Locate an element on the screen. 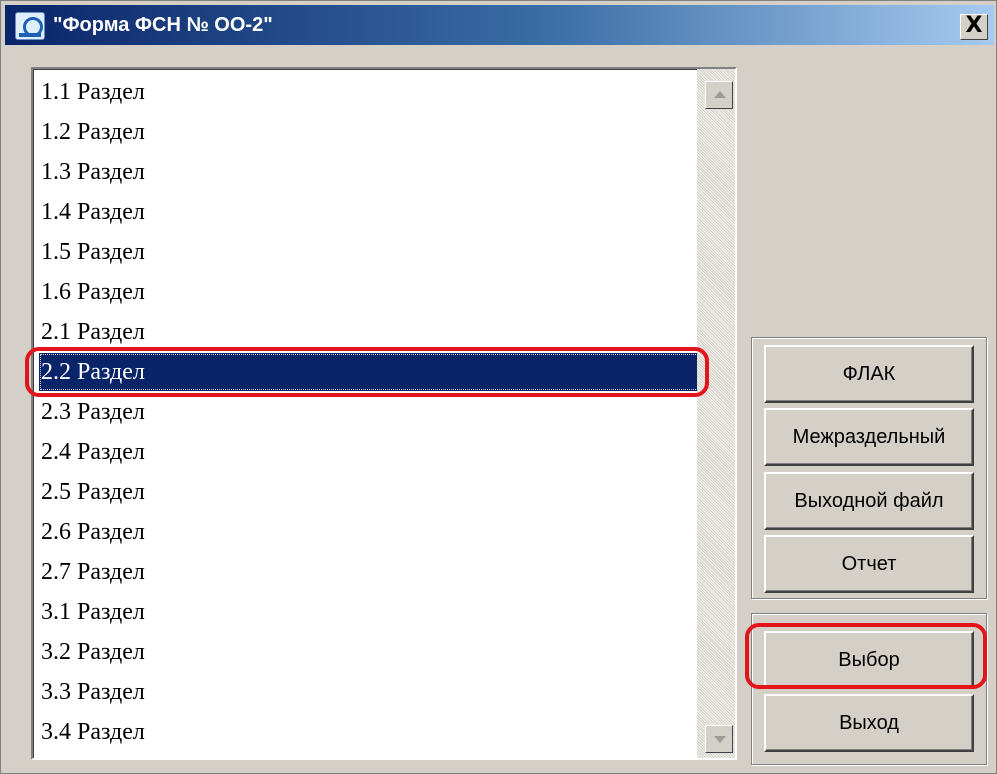 This screenshot has height=774, width=997. arrow-up-icon is located at coordinates (720, 94).